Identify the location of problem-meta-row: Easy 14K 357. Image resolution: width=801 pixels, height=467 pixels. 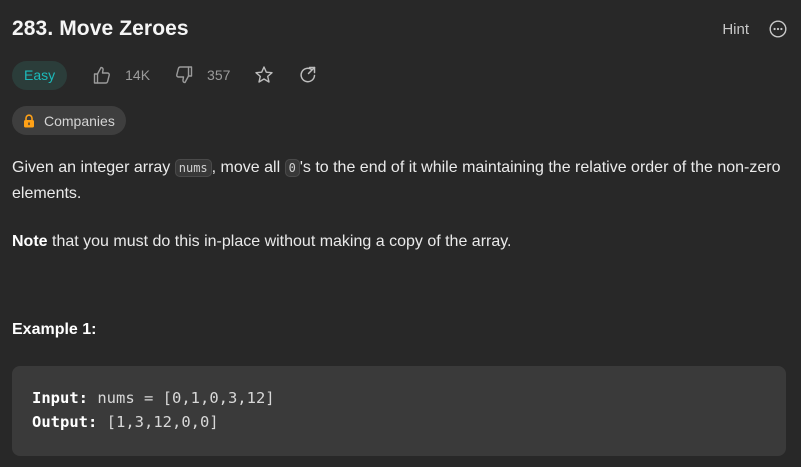
(177, 75).